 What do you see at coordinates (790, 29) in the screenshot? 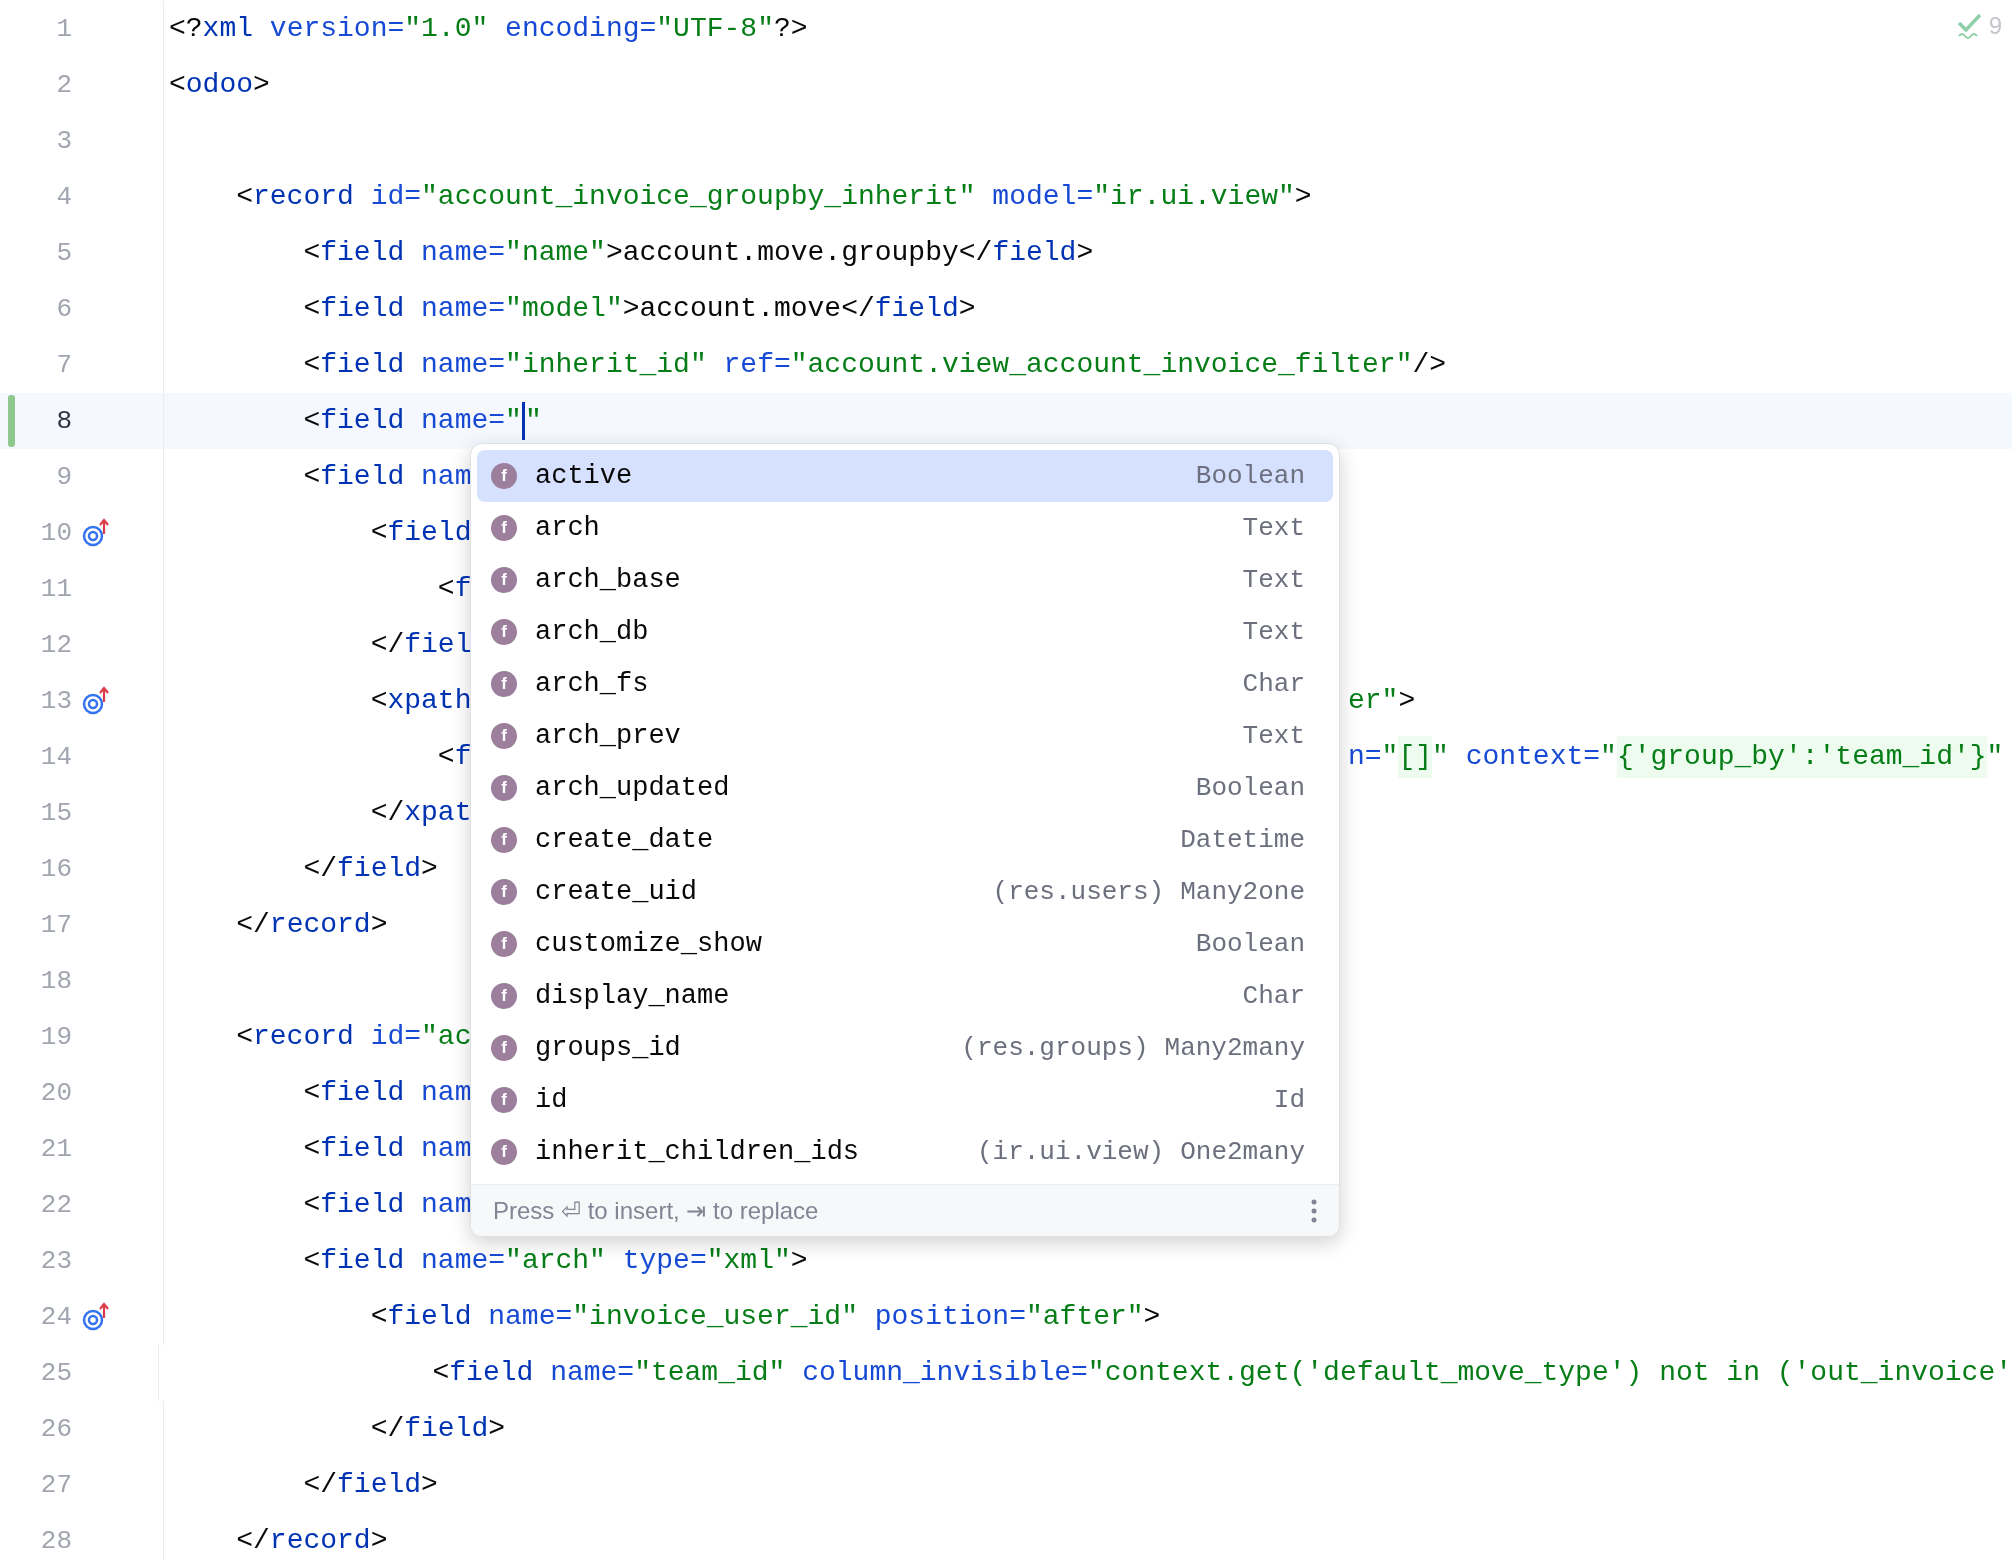
I see `code-token: ?>` at bounding box center [790, 29].